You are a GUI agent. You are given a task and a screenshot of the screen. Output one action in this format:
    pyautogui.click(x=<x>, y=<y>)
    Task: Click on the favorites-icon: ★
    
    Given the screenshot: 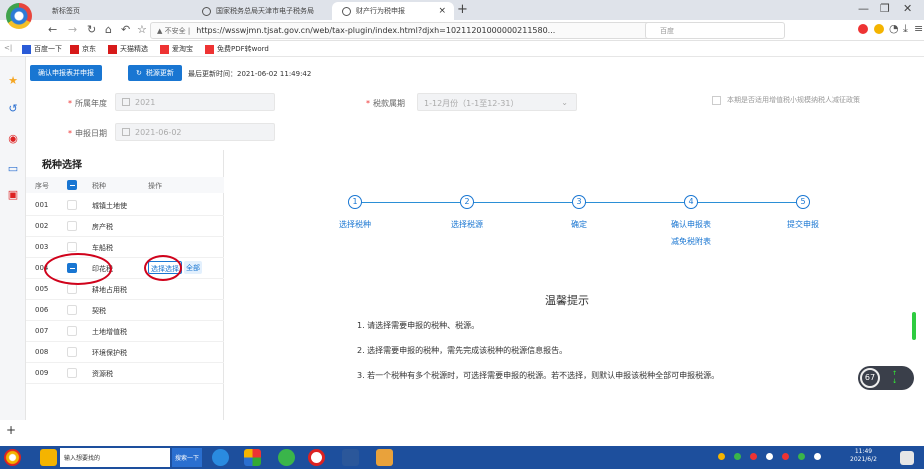 What is the action you would take?
    pyautogui.click(x=13, y=81)
    